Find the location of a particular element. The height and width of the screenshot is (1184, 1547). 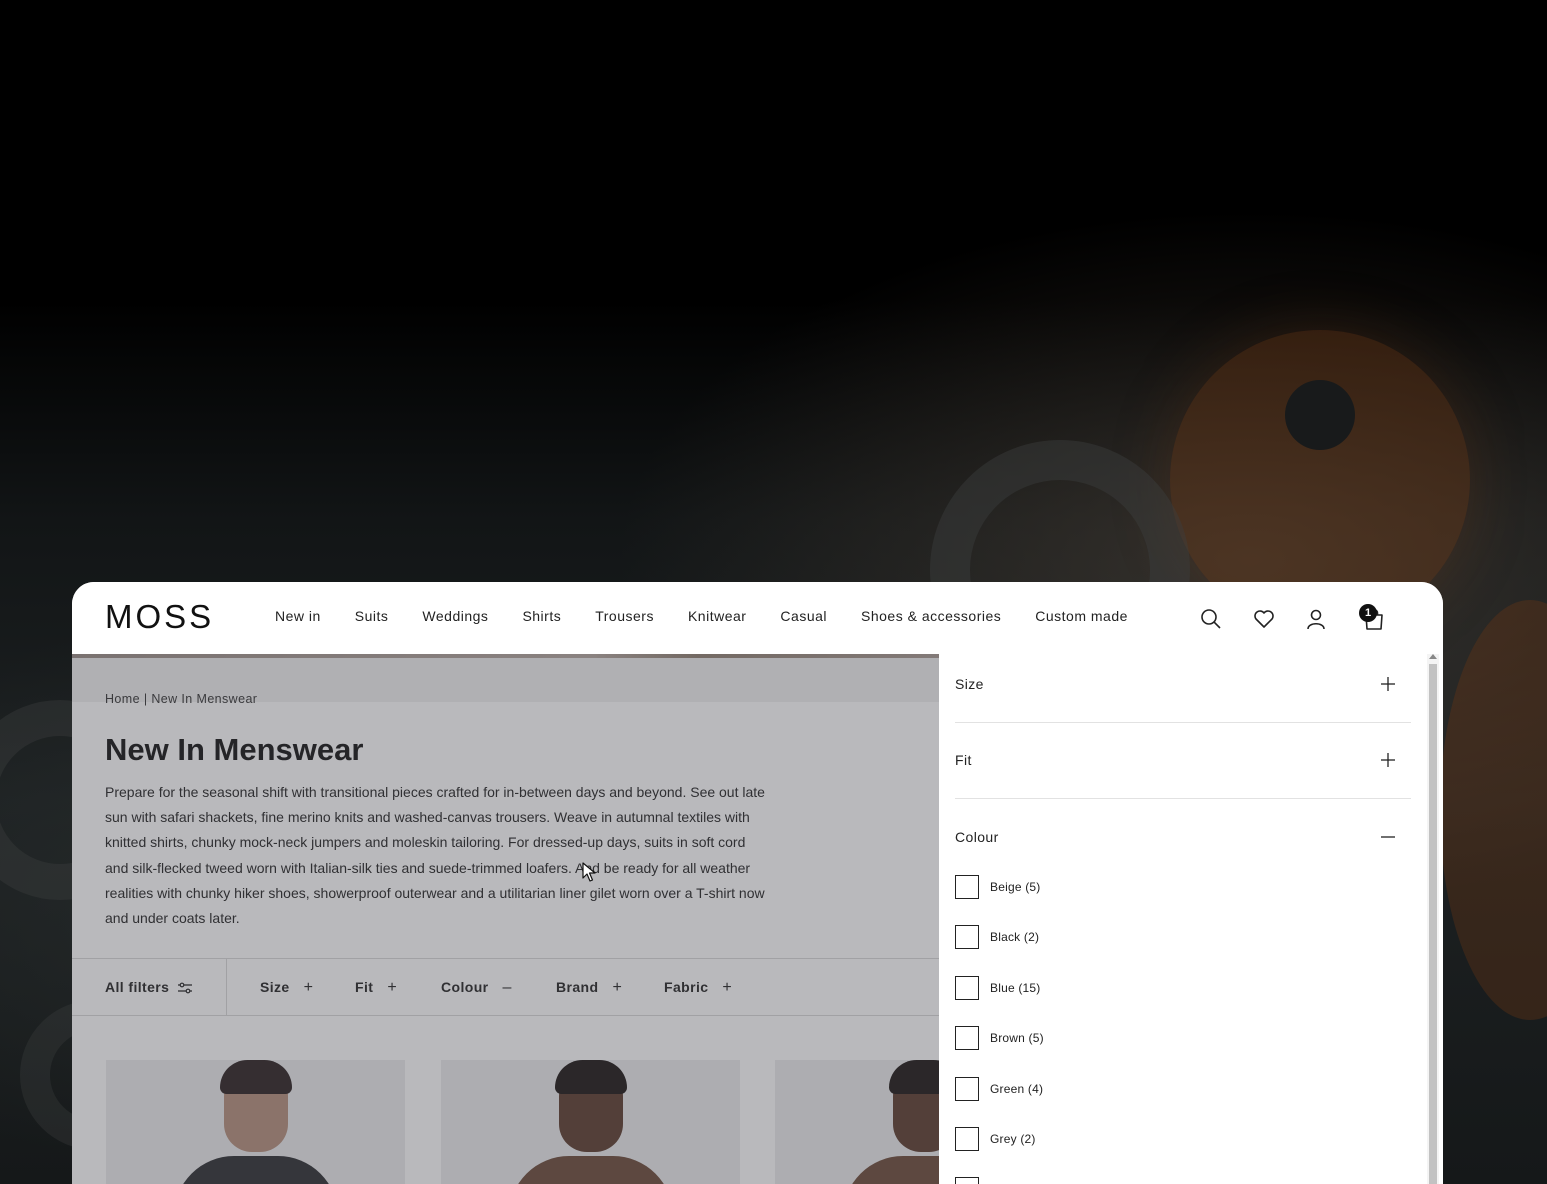

user-icon is located at coordinates (1316, 619).